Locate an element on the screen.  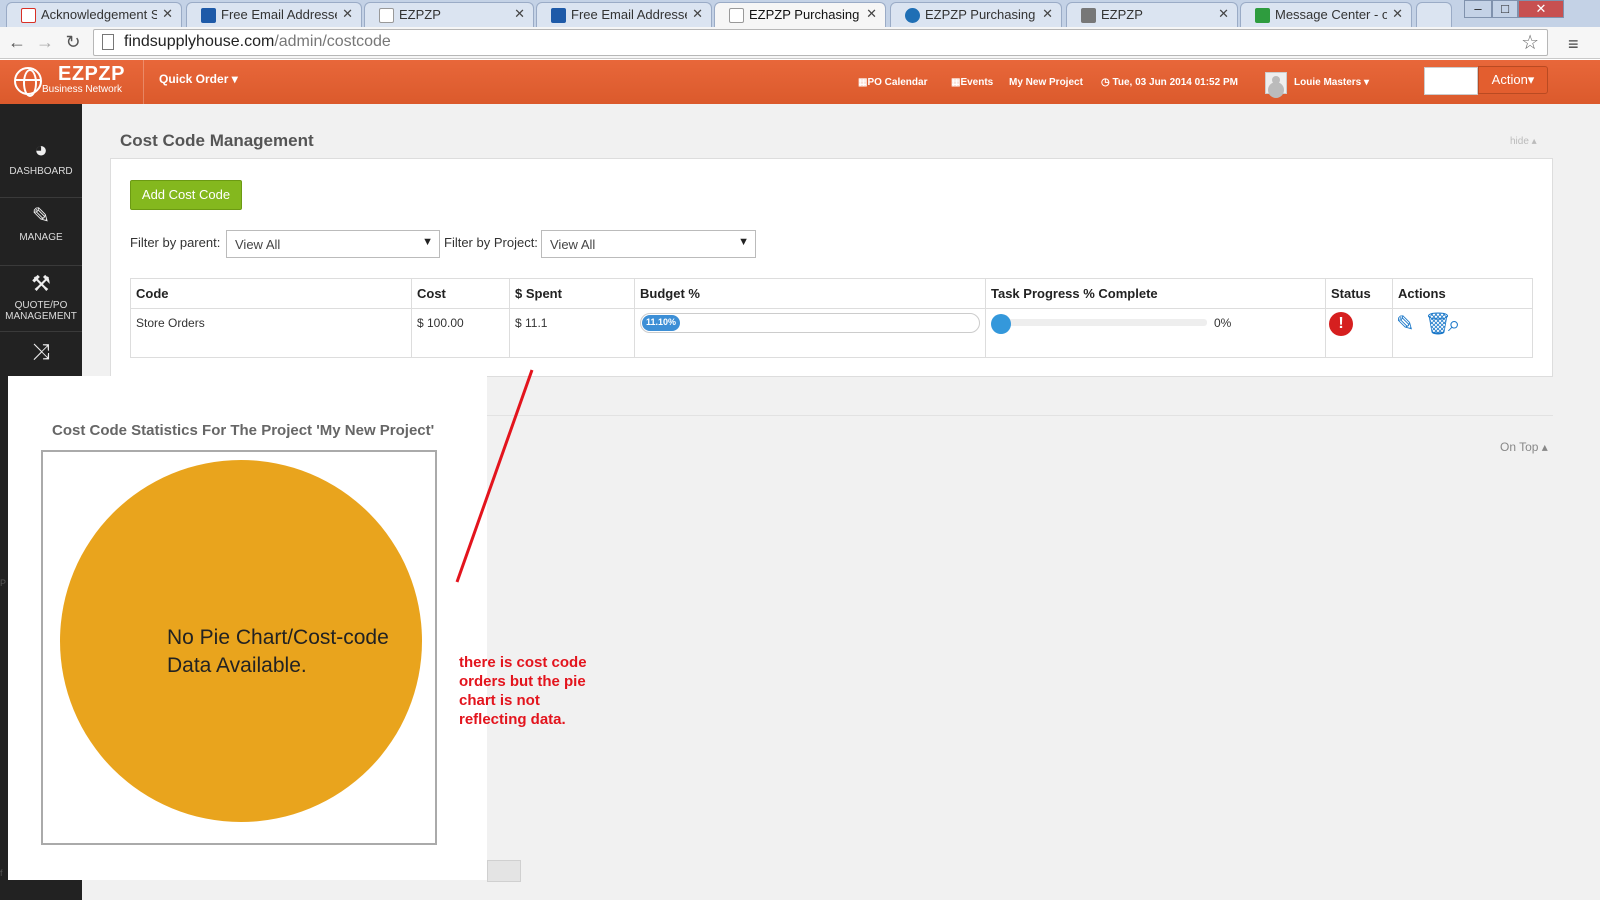
column-header-budget: Budget % is located at coordinates (810, 293).